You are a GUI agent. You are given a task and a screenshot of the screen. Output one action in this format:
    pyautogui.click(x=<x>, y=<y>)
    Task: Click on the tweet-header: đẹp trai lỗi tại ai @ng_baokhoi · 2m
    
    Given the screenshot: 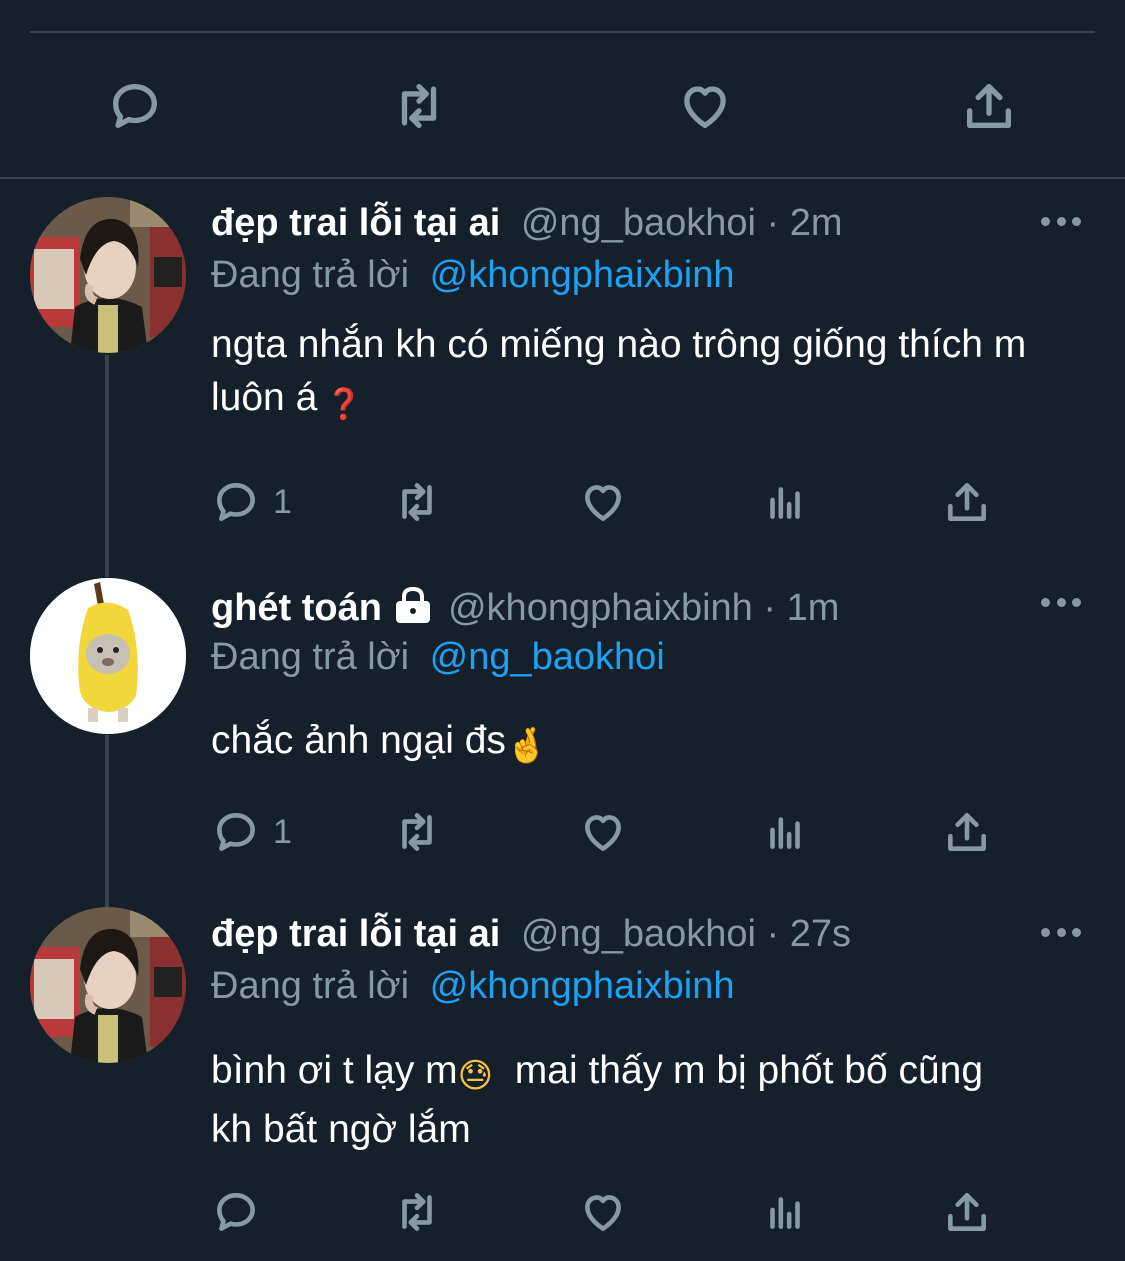 What is the action you would take?
    pyautogui.click(x=527, y=223)
    